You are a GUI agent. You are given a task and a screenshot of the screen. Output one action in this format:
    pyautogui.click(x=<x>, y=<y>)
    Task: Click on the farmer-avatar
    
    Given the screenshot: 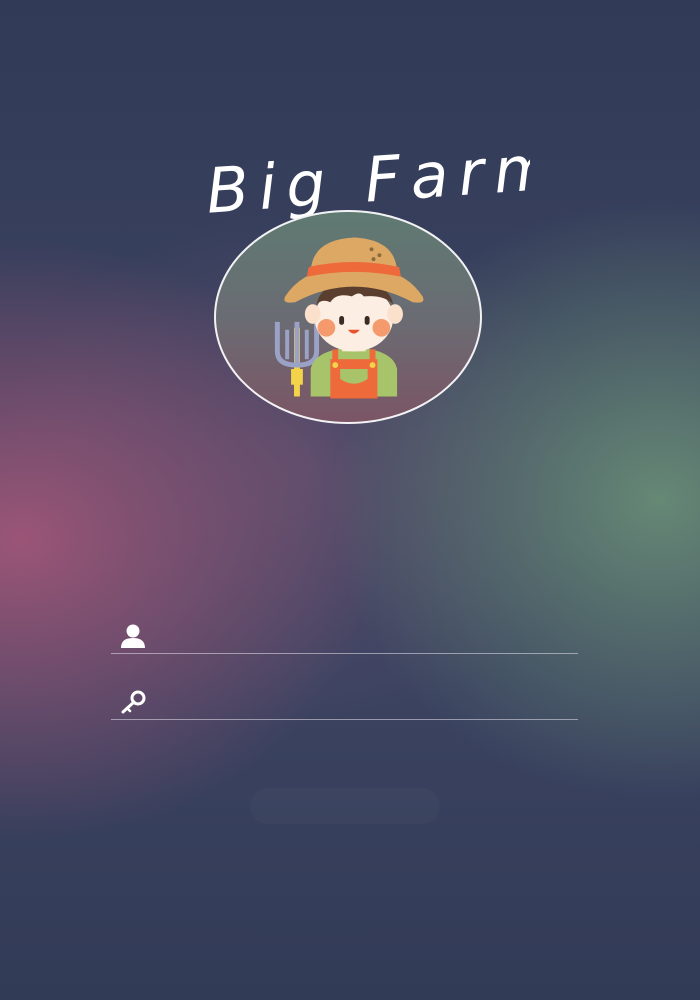 What is the action you would take?
    pyautogui.click(x=348, y=317)
    